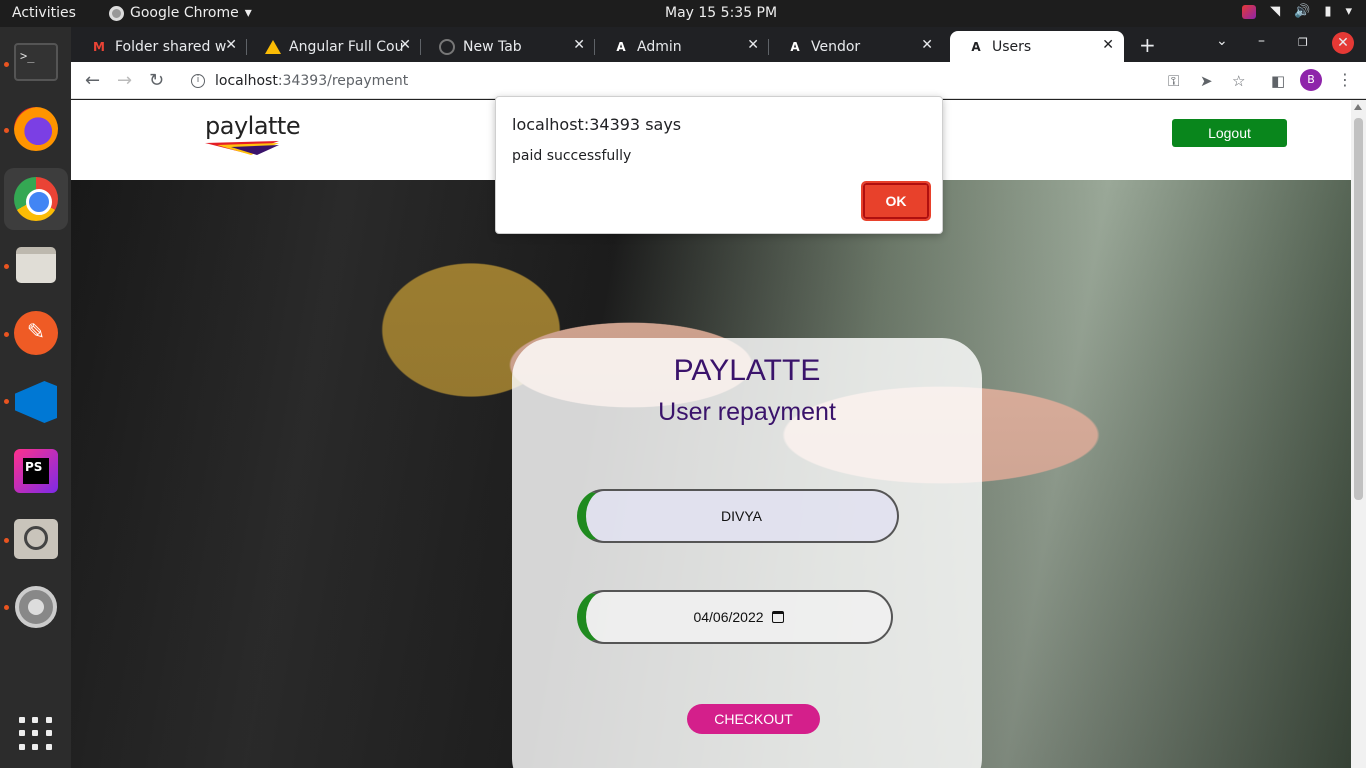 The image size is (1366, 768). I want to click on show-applications-icon, so click(36, 734).